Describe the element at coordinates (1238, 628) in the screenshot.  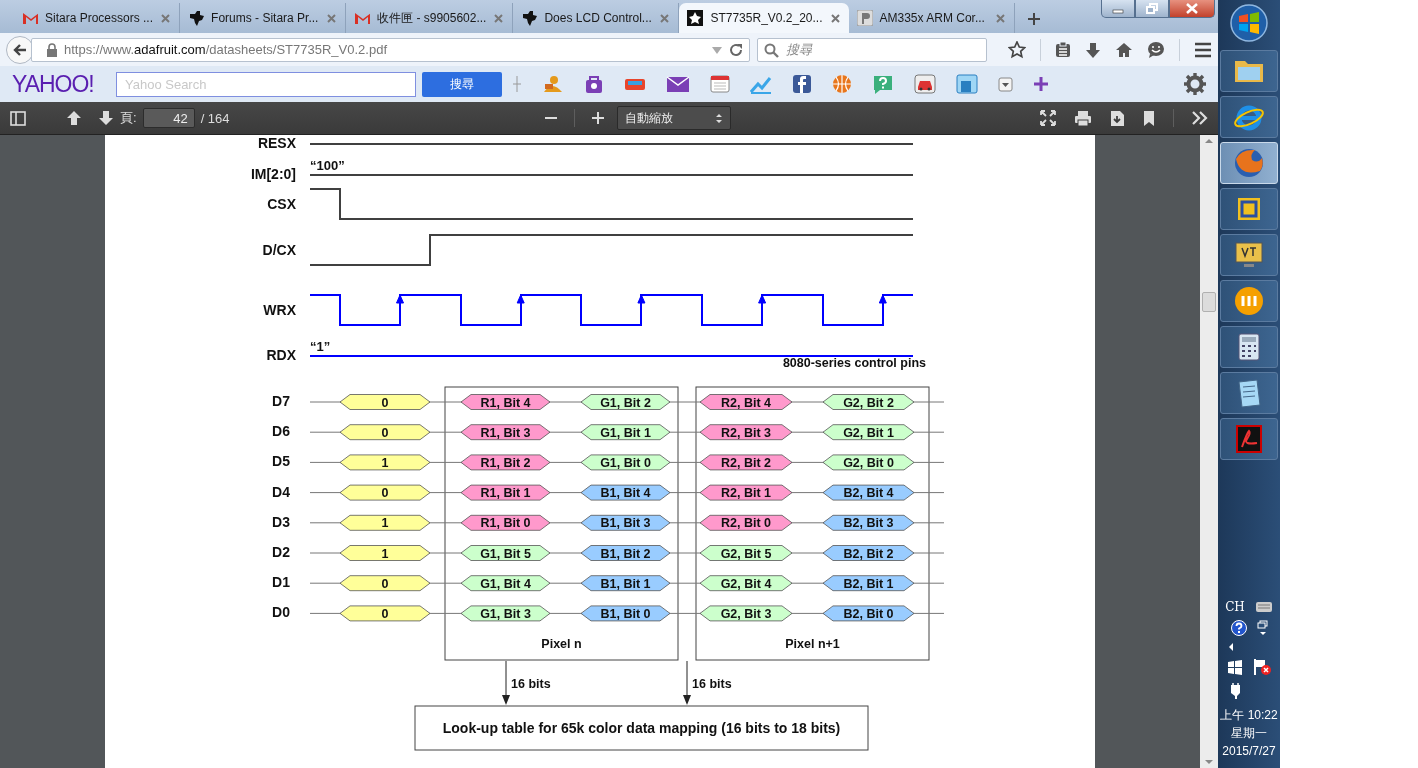
I see `help-icon` at that location.